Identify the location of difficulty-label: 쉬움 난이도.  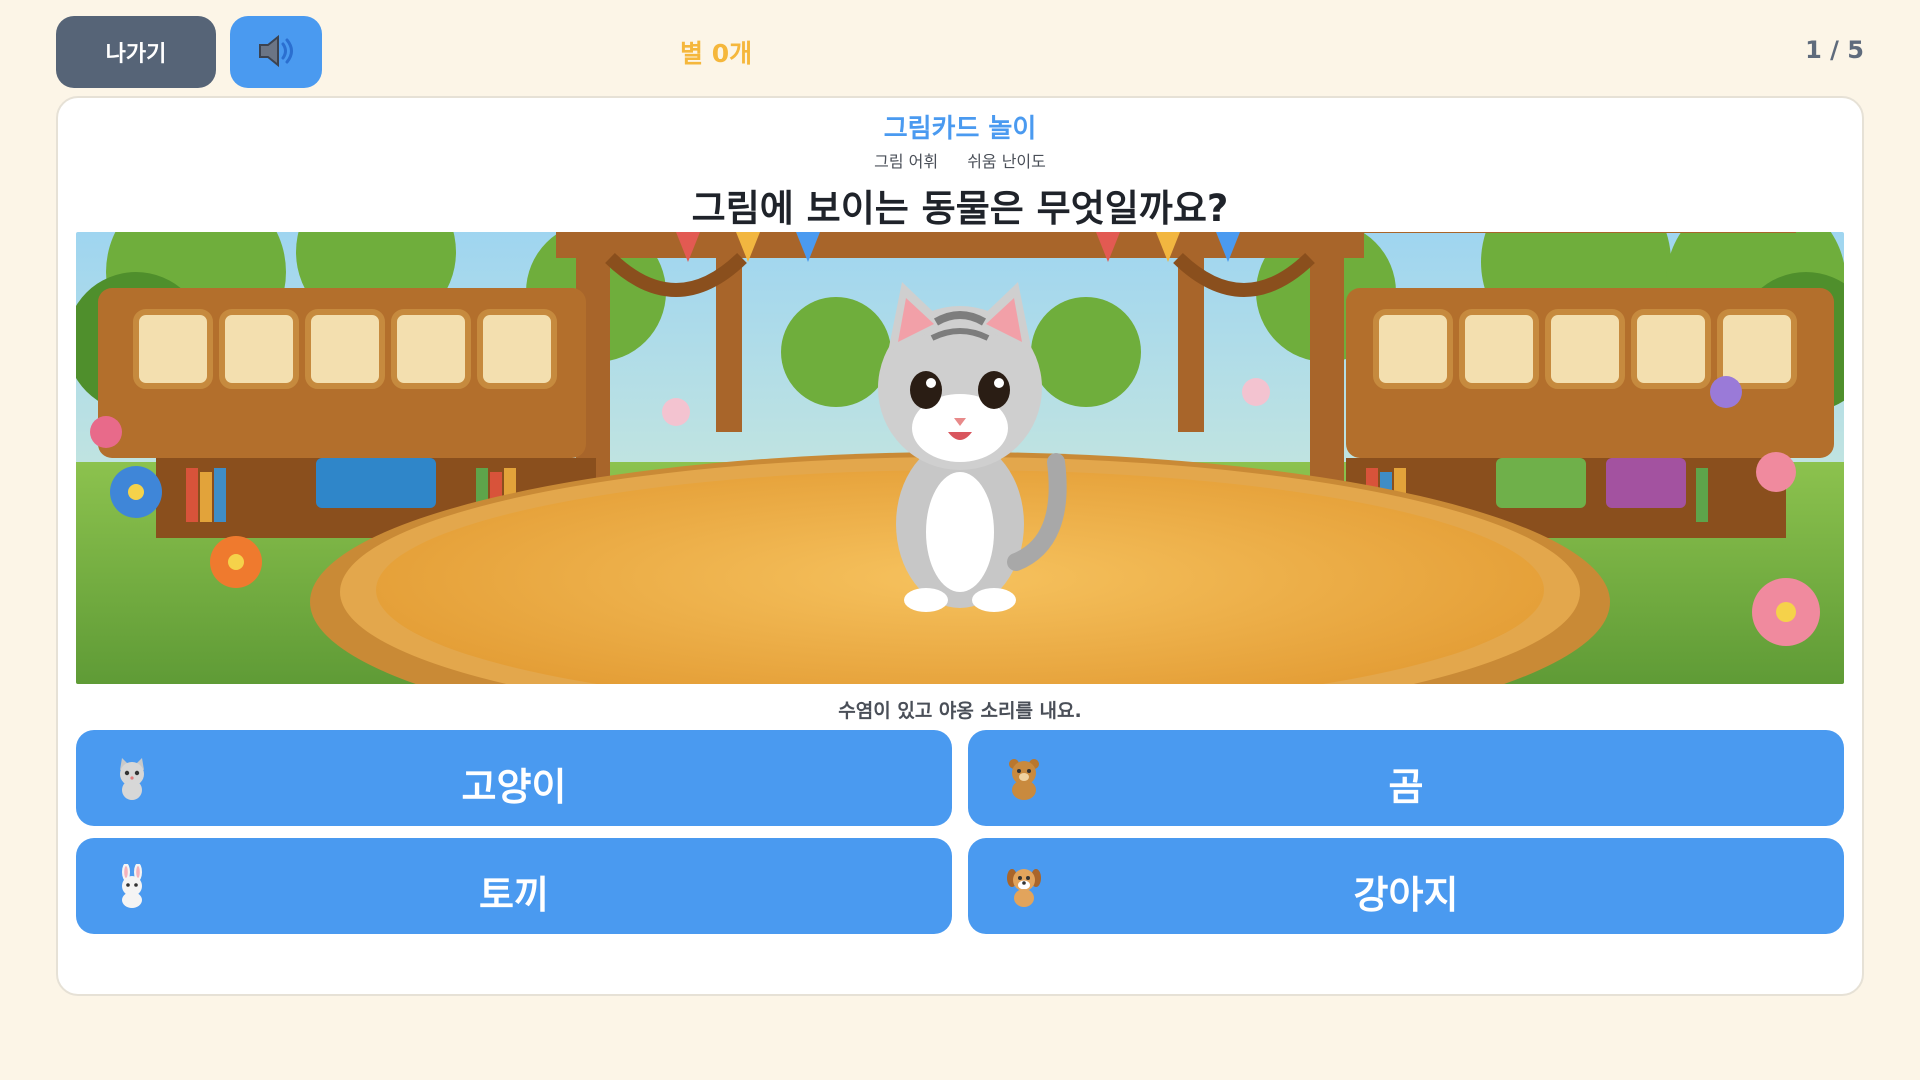
(1006, 161).